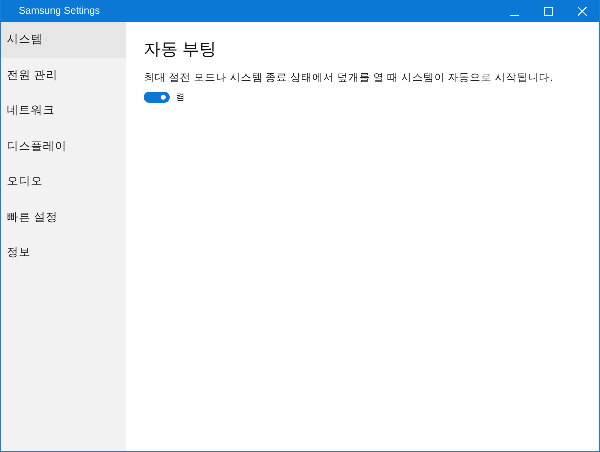 The height and width of the screenshot is (452, 600). What do you see at coordinates (514, 15) in the screenshot?
I see `minimize-icon` at bounding box center [514, 15].